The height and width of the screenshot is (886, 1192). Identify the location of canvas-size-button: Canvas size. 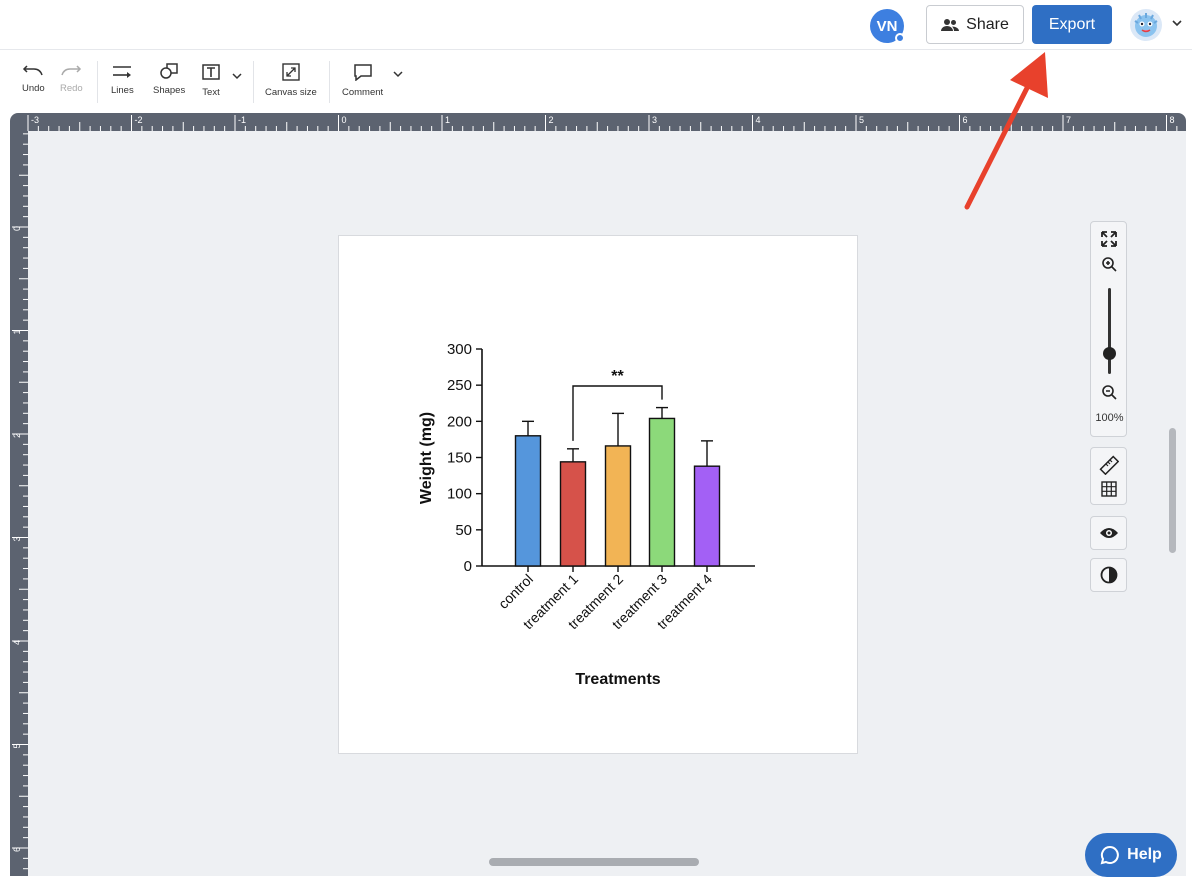
(291, 80).